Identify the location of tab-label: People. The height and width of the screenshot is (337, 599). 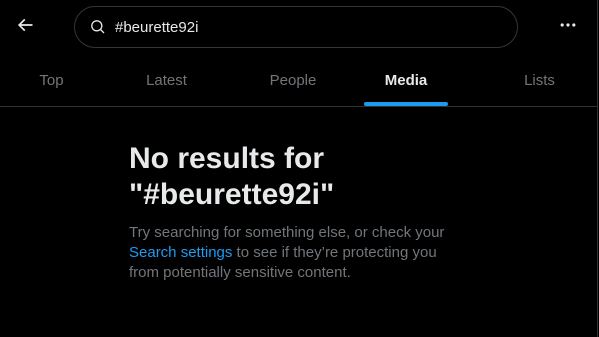
(293, 80).